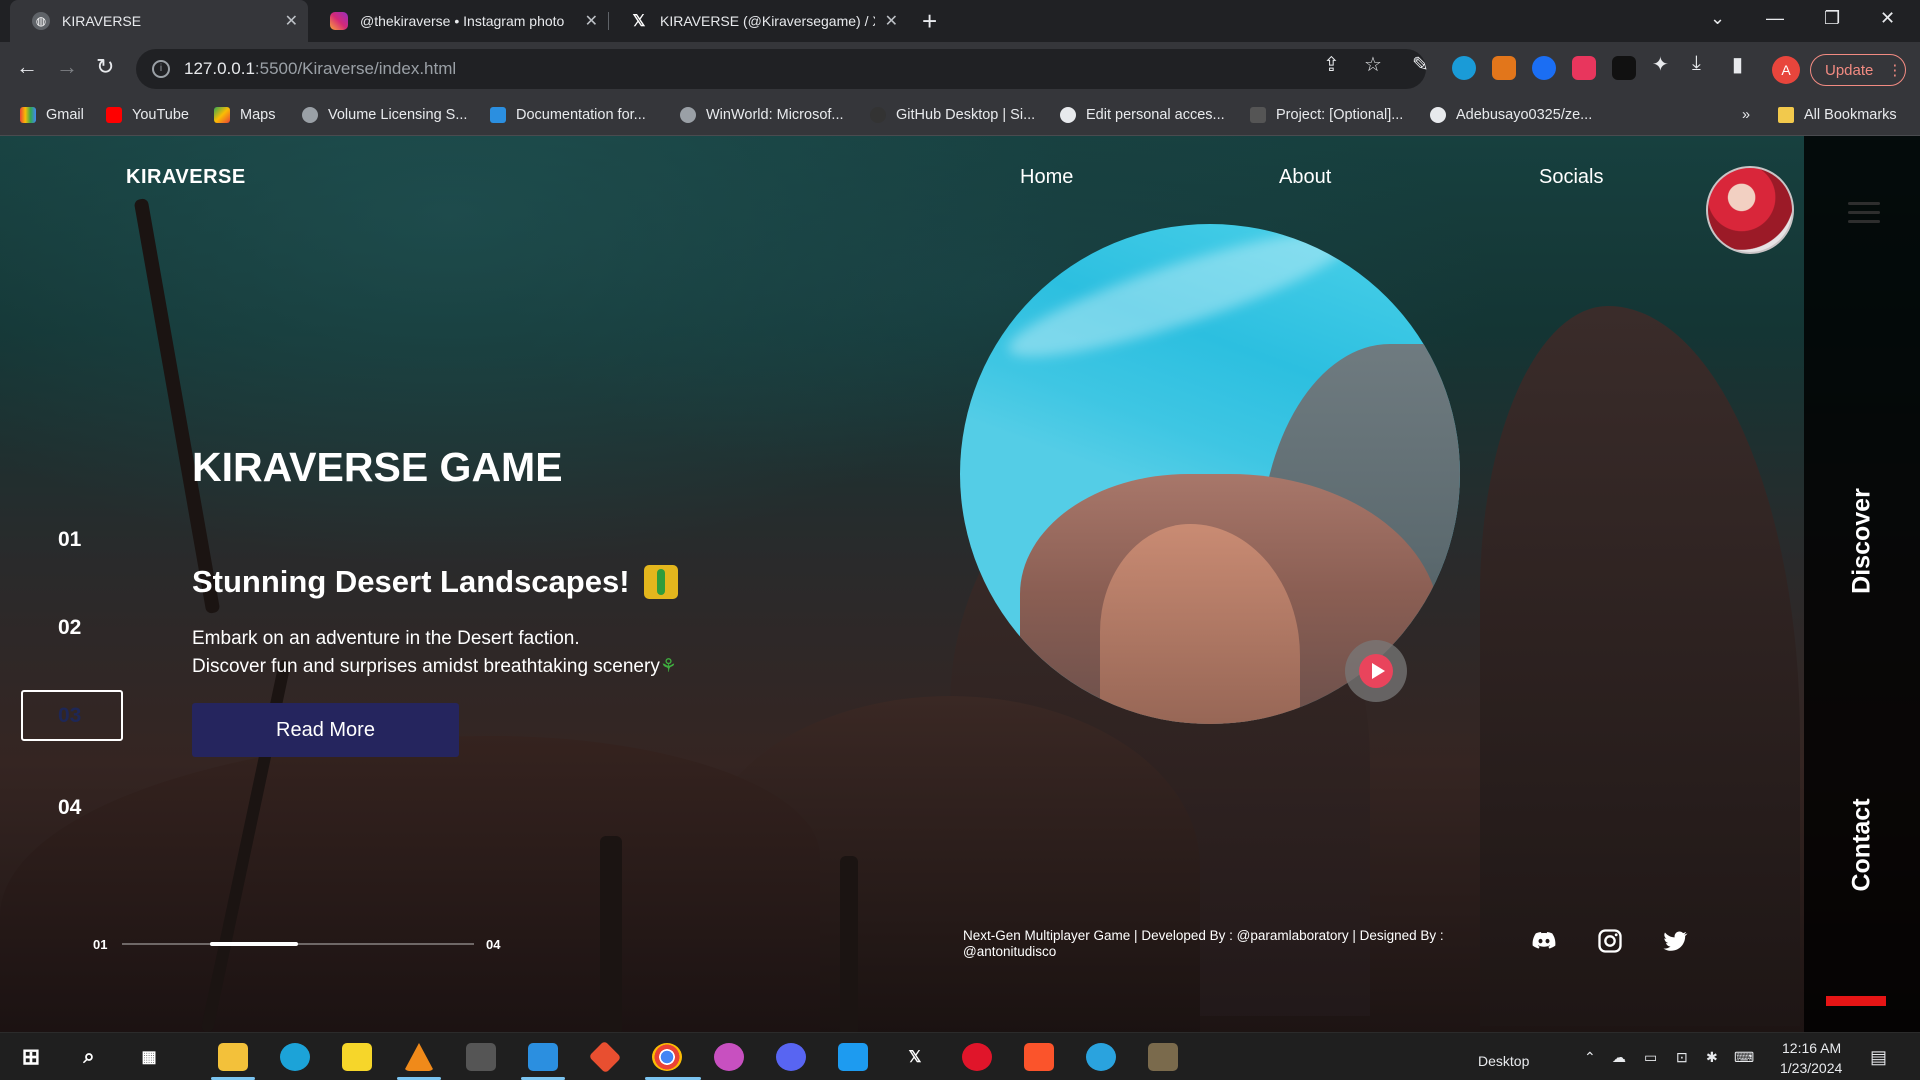 This screenshot has height=1080, width=1920. Describe the element at coordinates (1696, 63) in the screenshot. I see `download-icon: ⤓` at that location.